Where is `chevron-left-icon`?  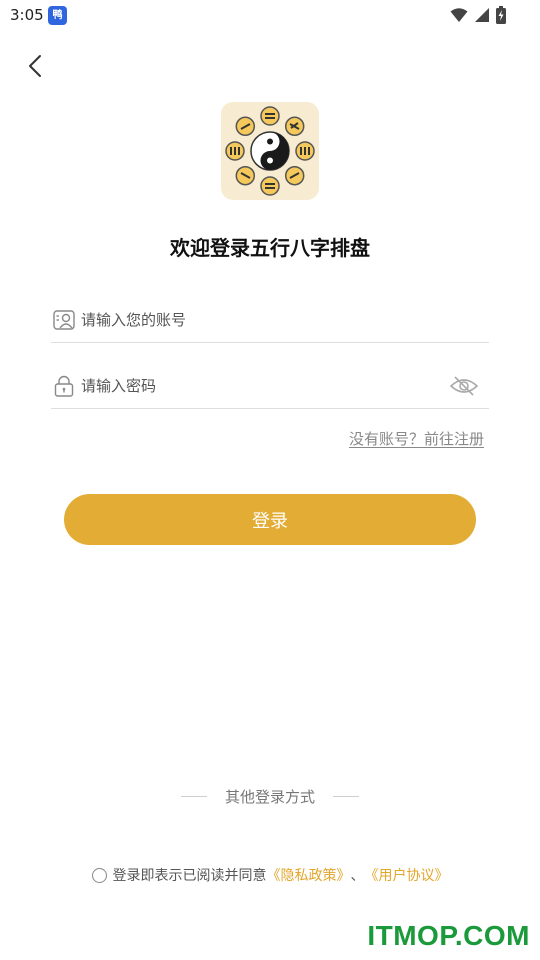
chevron-left-icon is located at coordinates (35, 66).